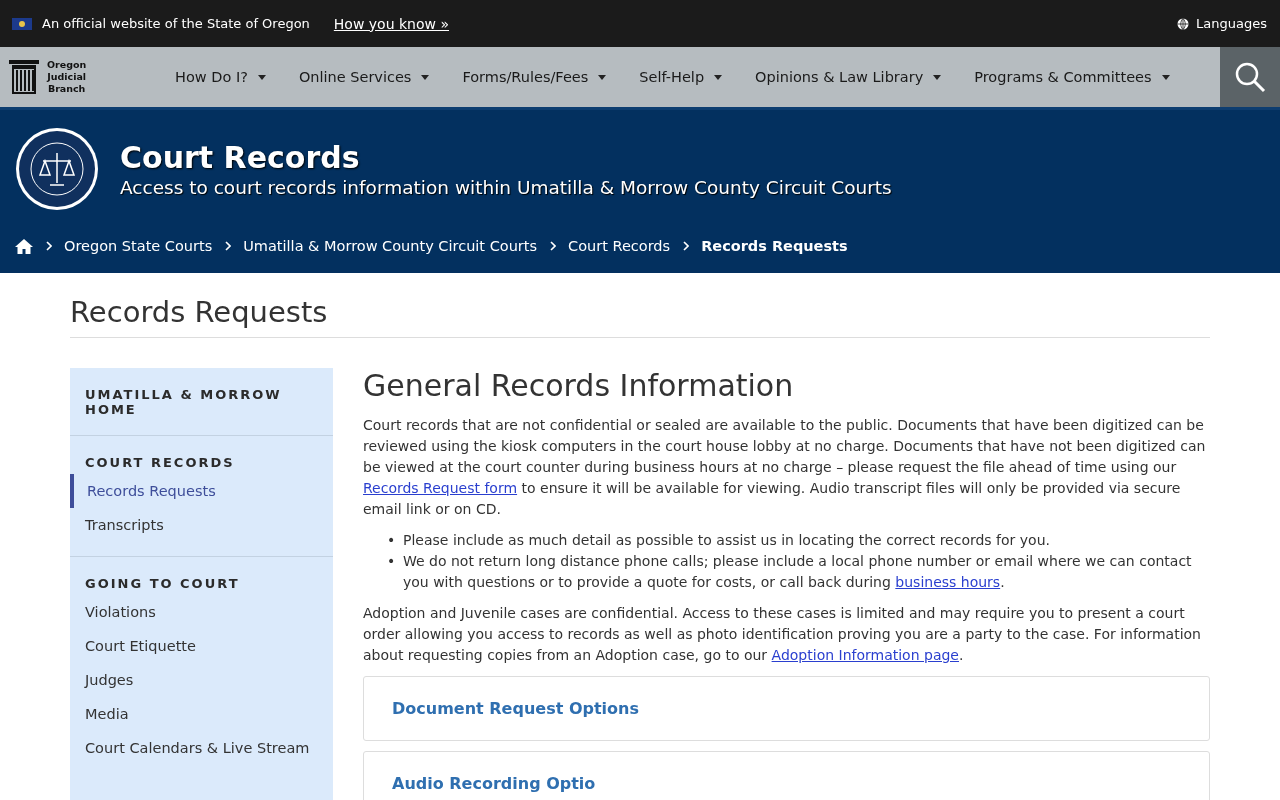  I want to click on nav-menu-item: Self-Help, so click(683, 77).